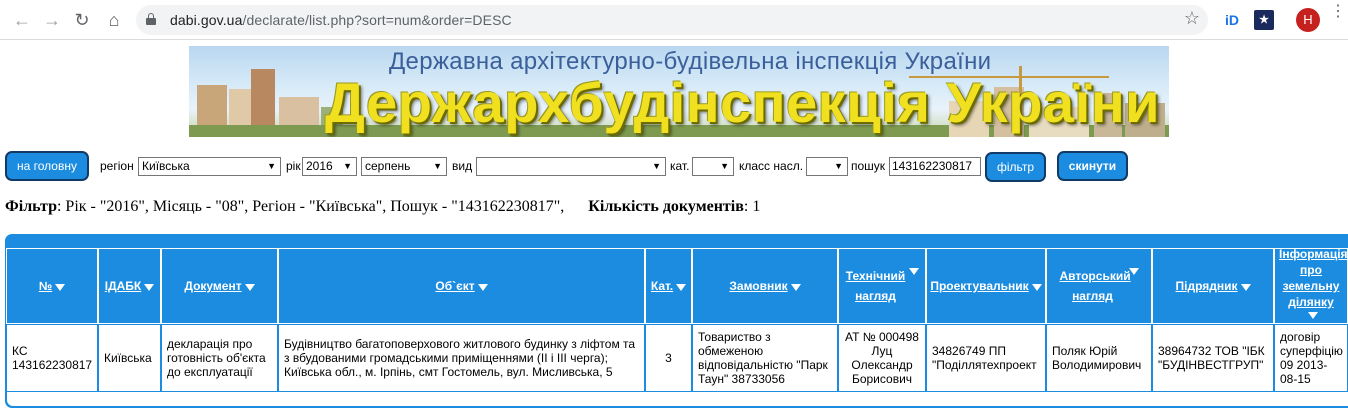 The height and width of the screenshot is (416, 1348). What do you see at coordinates (129, 286) in the screenshot?
I see `column-header-idabk: ІДАБК` at bounding box center [129, 286].